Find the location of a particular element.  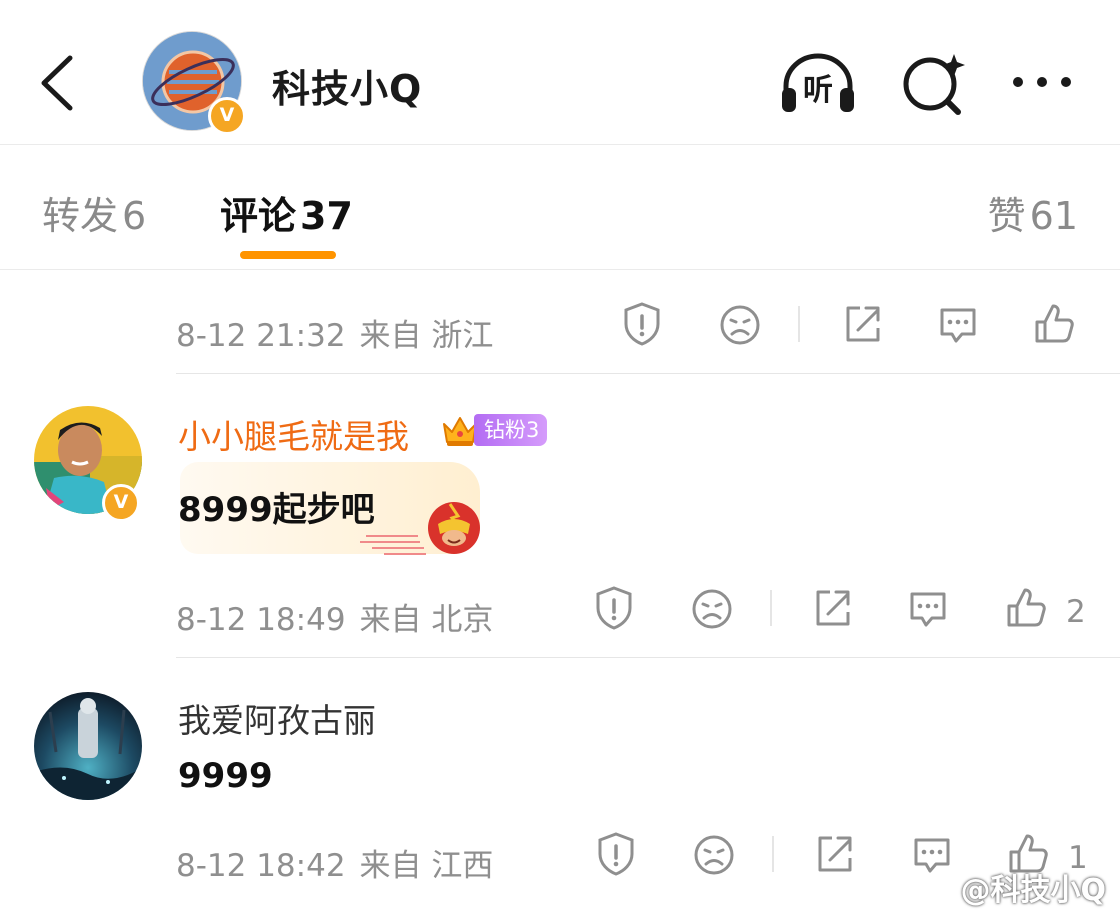

listen-label: 听 is located at coordinates (818, 90).